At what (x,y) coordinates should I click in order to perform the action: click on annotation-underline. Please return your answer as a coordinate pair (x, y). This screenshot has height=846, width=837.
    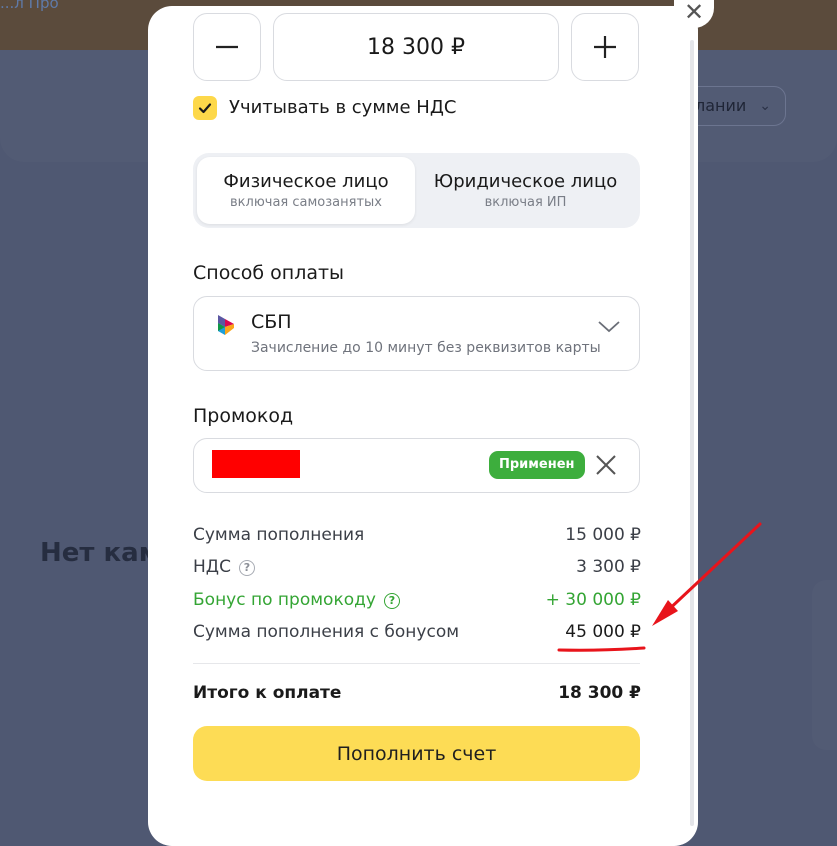
    Looking at the image, I should click on (601, 649).